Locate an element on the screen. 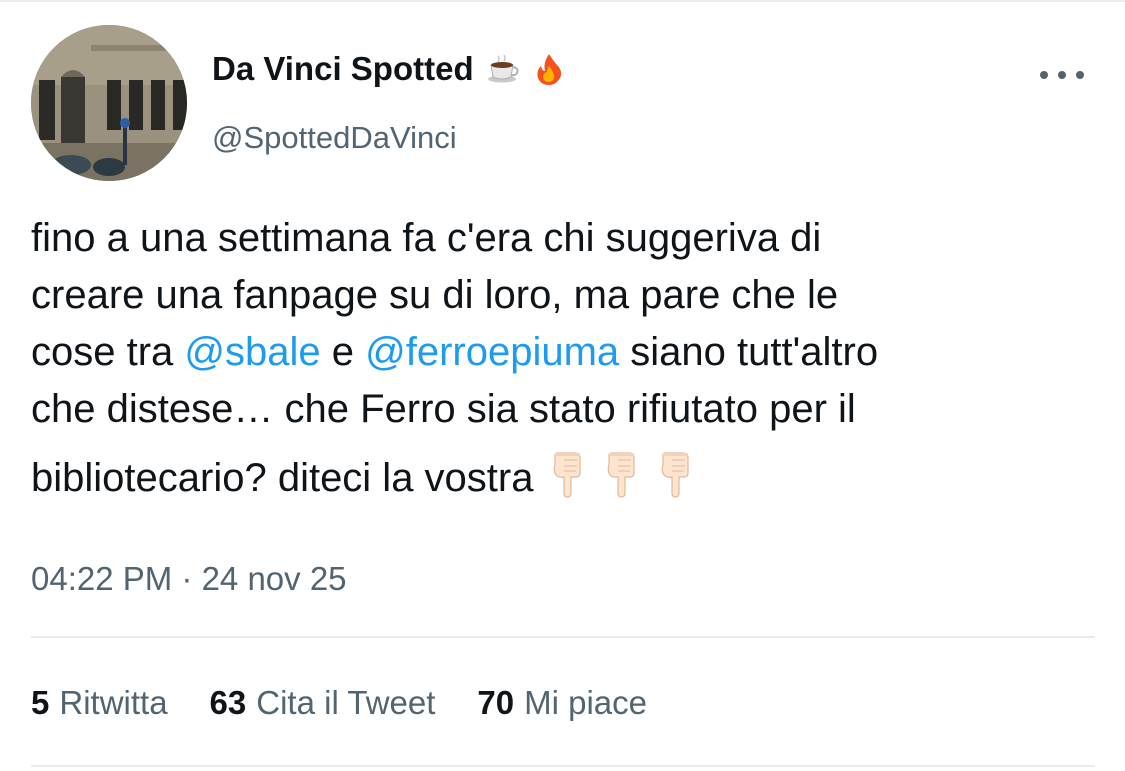 The width and height of the screenshot is (1125, 771). author-handle: @SpottedDaVinci is located at coordinates (334, 138).